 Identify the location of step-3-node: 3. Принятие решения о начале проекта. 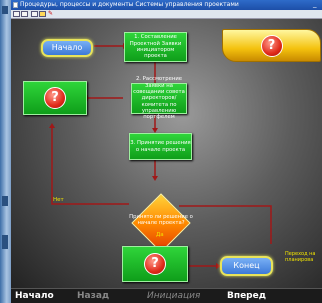
(160, 146).